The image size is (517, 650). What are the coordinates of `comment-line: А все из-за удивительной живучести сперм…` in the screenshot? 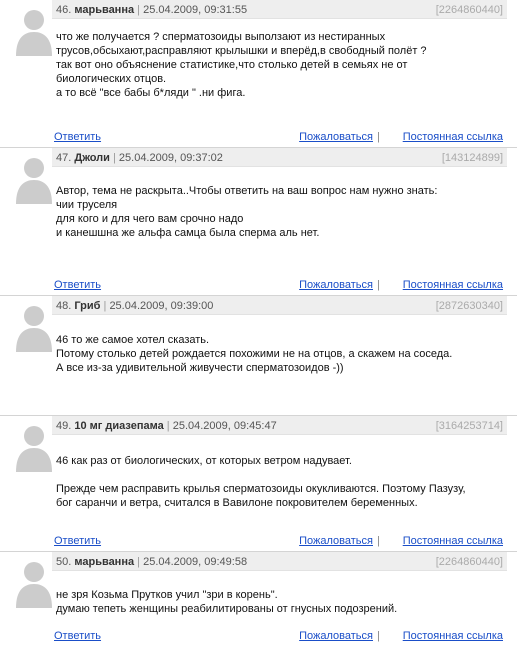 It's located at (200, 368).